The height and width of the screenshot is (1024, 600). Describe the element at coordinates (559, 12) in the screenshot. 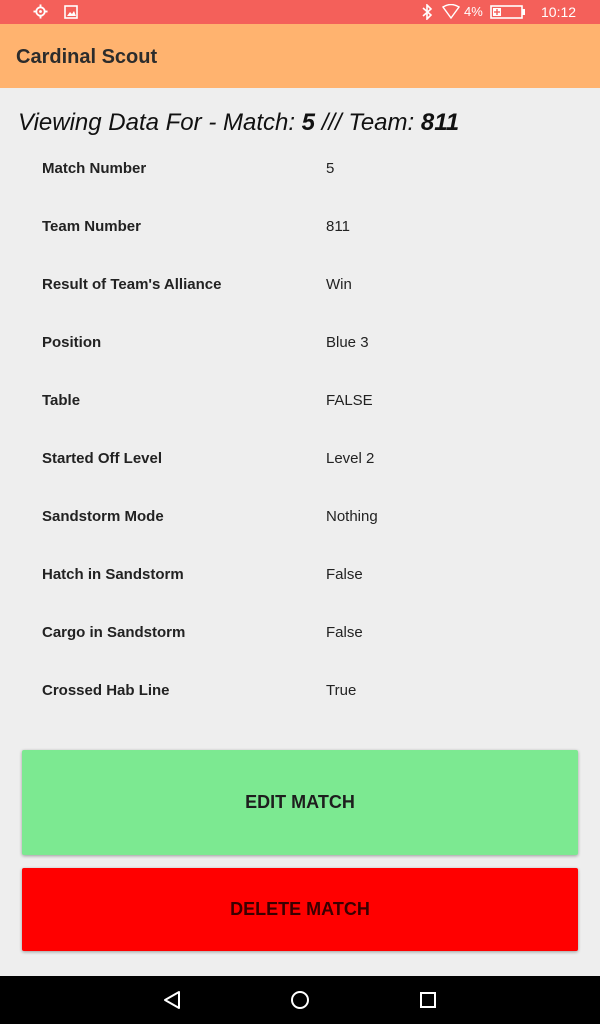

I see `status-clock: 10:12` at that location.